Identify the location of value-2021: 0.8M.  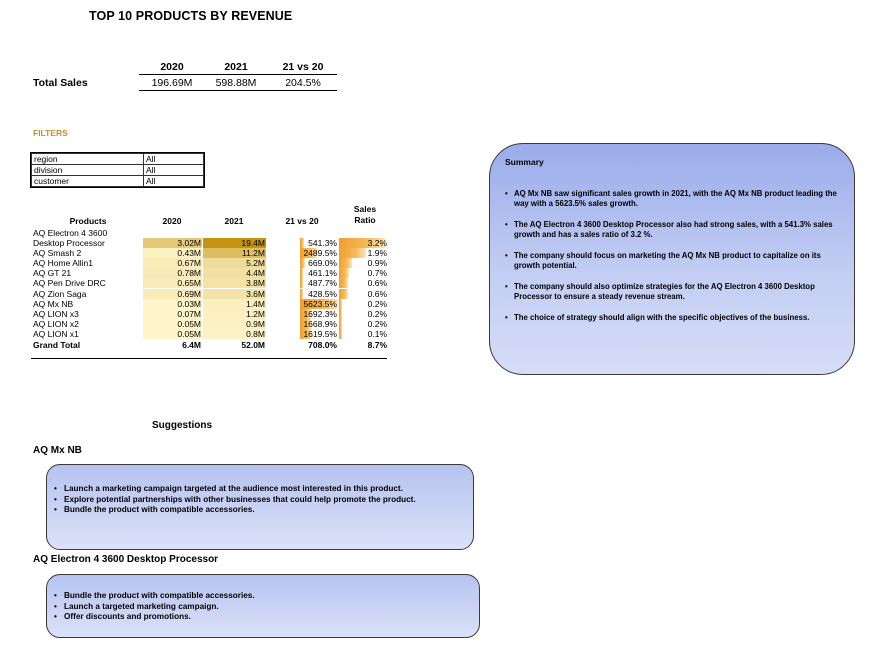
(255, 333).